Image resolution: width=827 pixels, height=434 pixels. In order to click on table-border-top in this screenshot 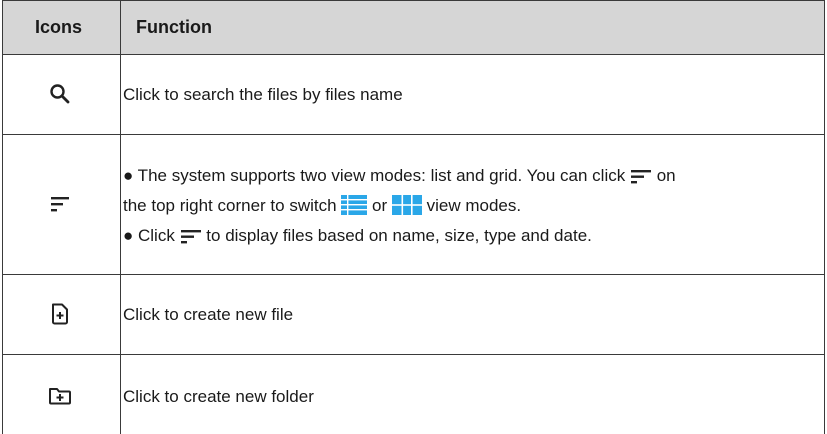, I will do `click(413, 0)`.